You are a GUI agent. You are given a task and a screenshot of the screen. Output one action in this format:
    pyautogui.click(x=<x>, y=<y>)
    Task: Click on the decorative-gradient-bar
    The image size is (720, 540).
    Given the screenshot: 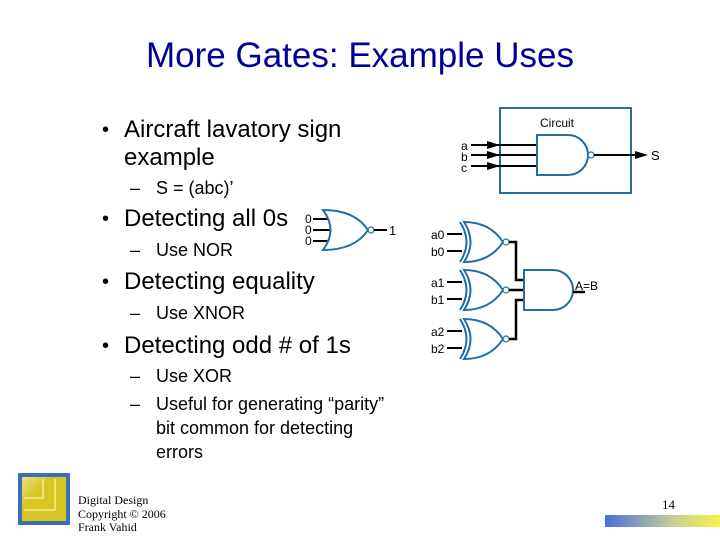 What is the action you would take?
    pyautogui.click(x=662, y=521)
    